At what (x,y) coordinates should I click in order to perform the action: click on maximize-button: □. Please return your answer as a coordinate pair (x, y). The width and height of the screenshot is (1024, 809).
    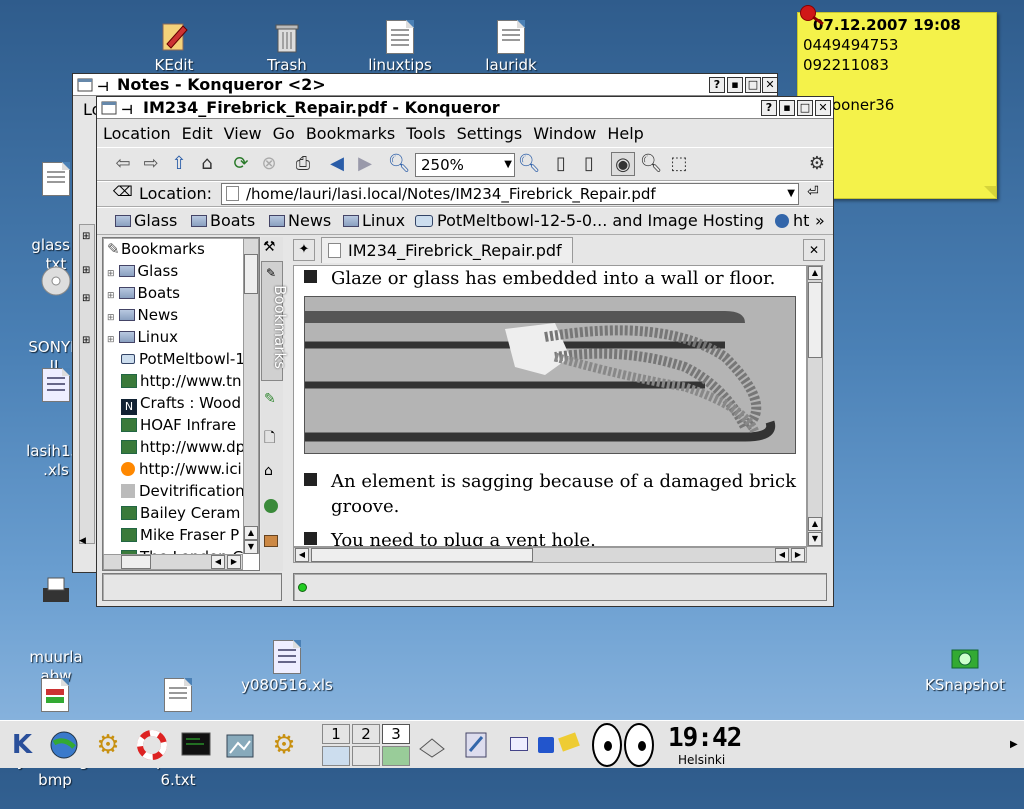
    Looking at the image, I should click on (805, 108).